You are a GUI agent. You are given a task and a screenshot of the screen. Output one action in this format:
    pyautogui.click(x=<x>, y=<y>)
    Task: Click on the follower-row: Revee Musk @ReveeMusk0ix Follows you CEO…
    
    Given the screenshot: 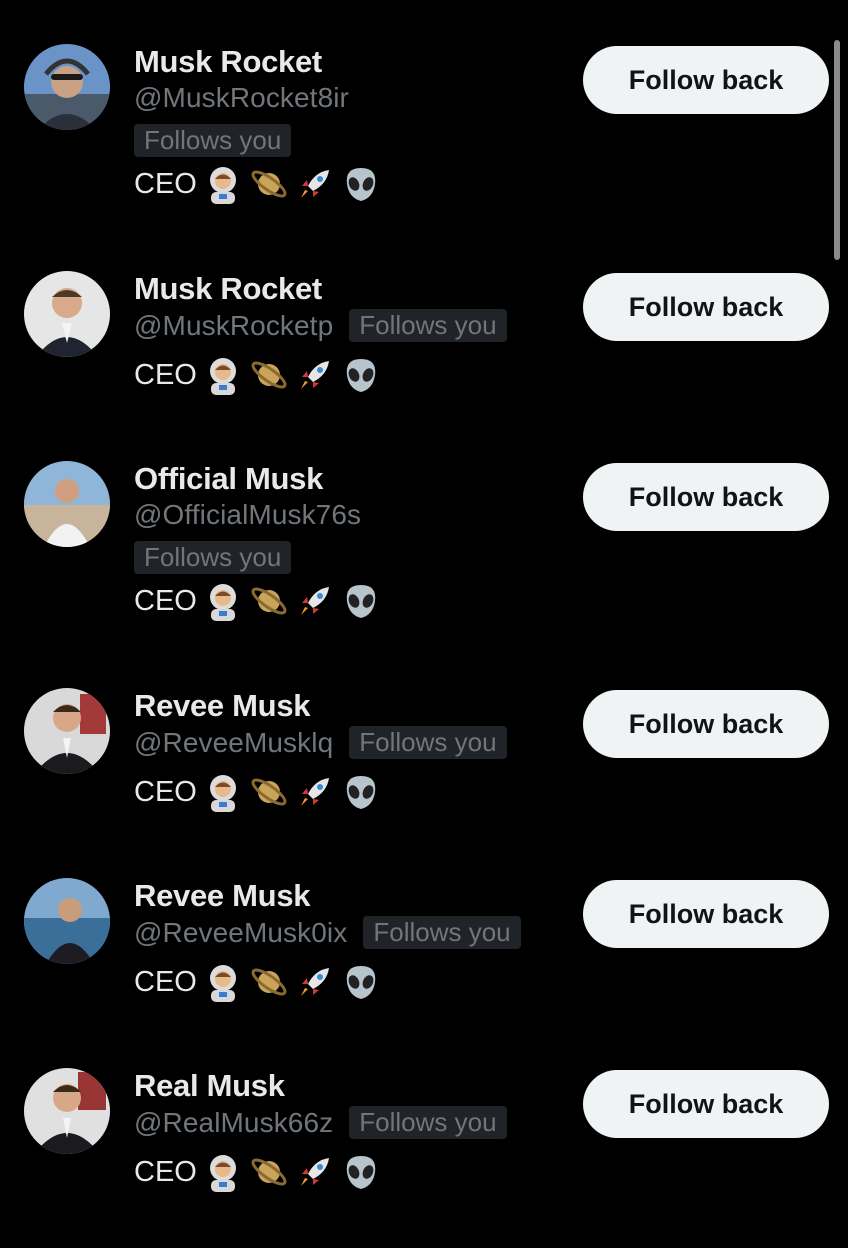 What is the action you would take?
    pyautogui.click(x=424, y=968)
    